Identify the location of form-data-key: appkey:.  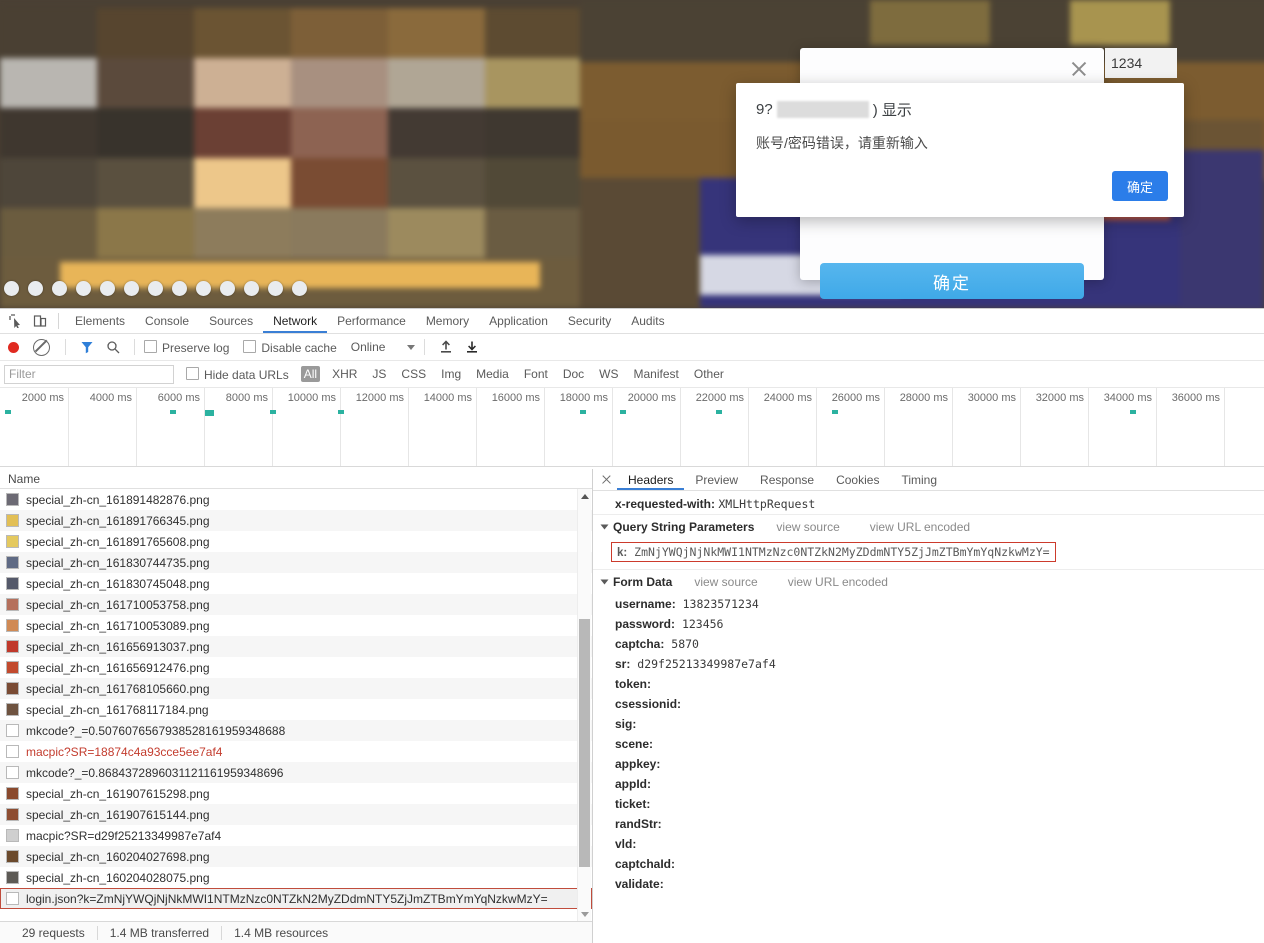
(638, 764).